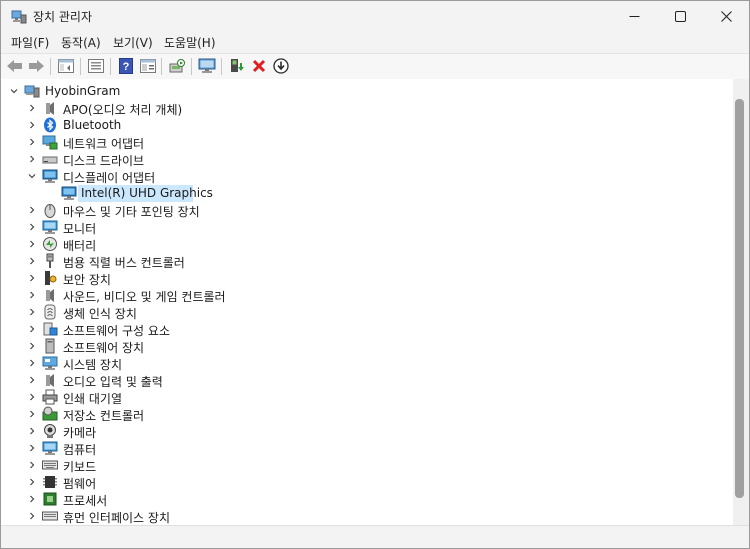 This screenshot has width=750, height=549. I want to click on scrollbar-thumb, so click(739, 298).